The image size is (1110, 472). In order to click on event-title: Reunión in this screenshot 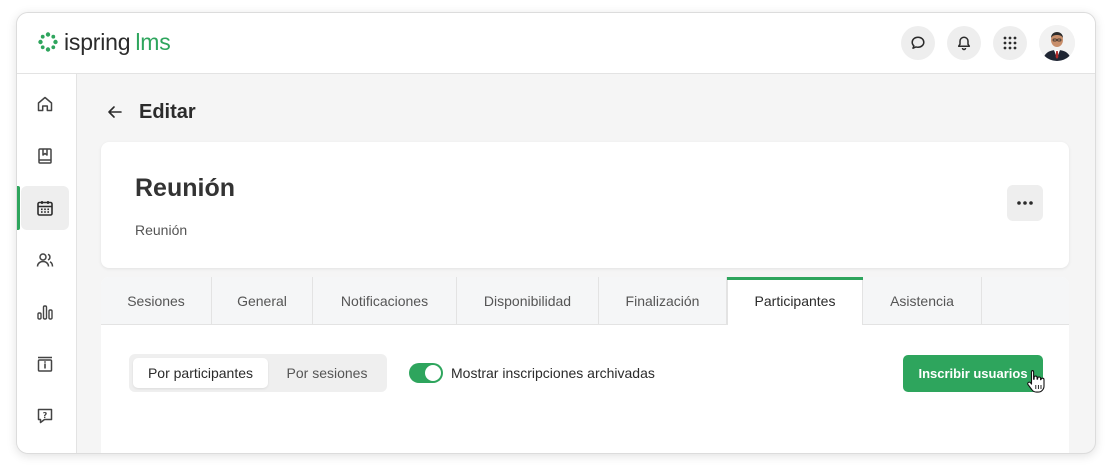, I will do `click(185, 188)`.